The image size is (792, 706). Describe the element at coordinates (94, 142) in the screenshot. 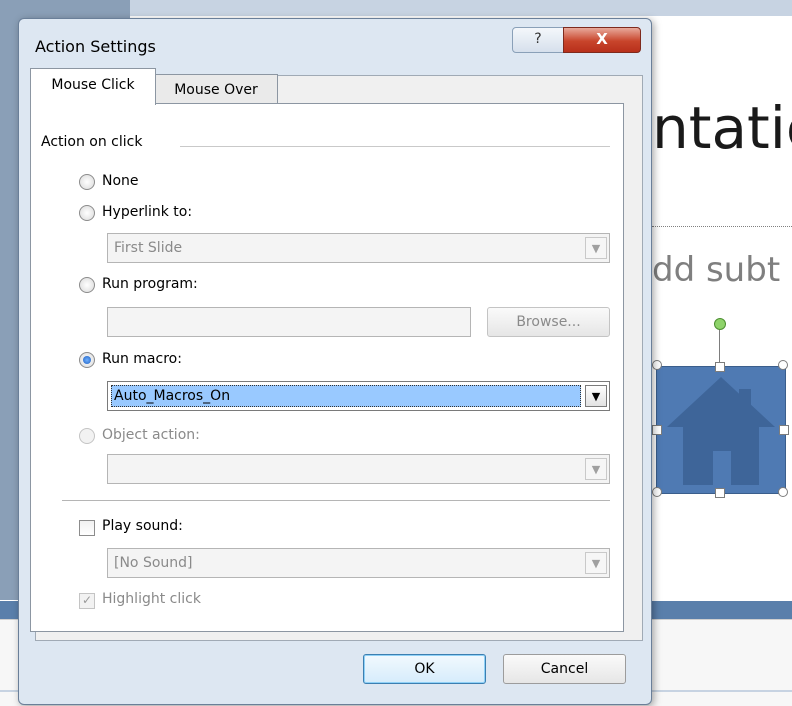

I see `action-group-label: Action on click` at that location.